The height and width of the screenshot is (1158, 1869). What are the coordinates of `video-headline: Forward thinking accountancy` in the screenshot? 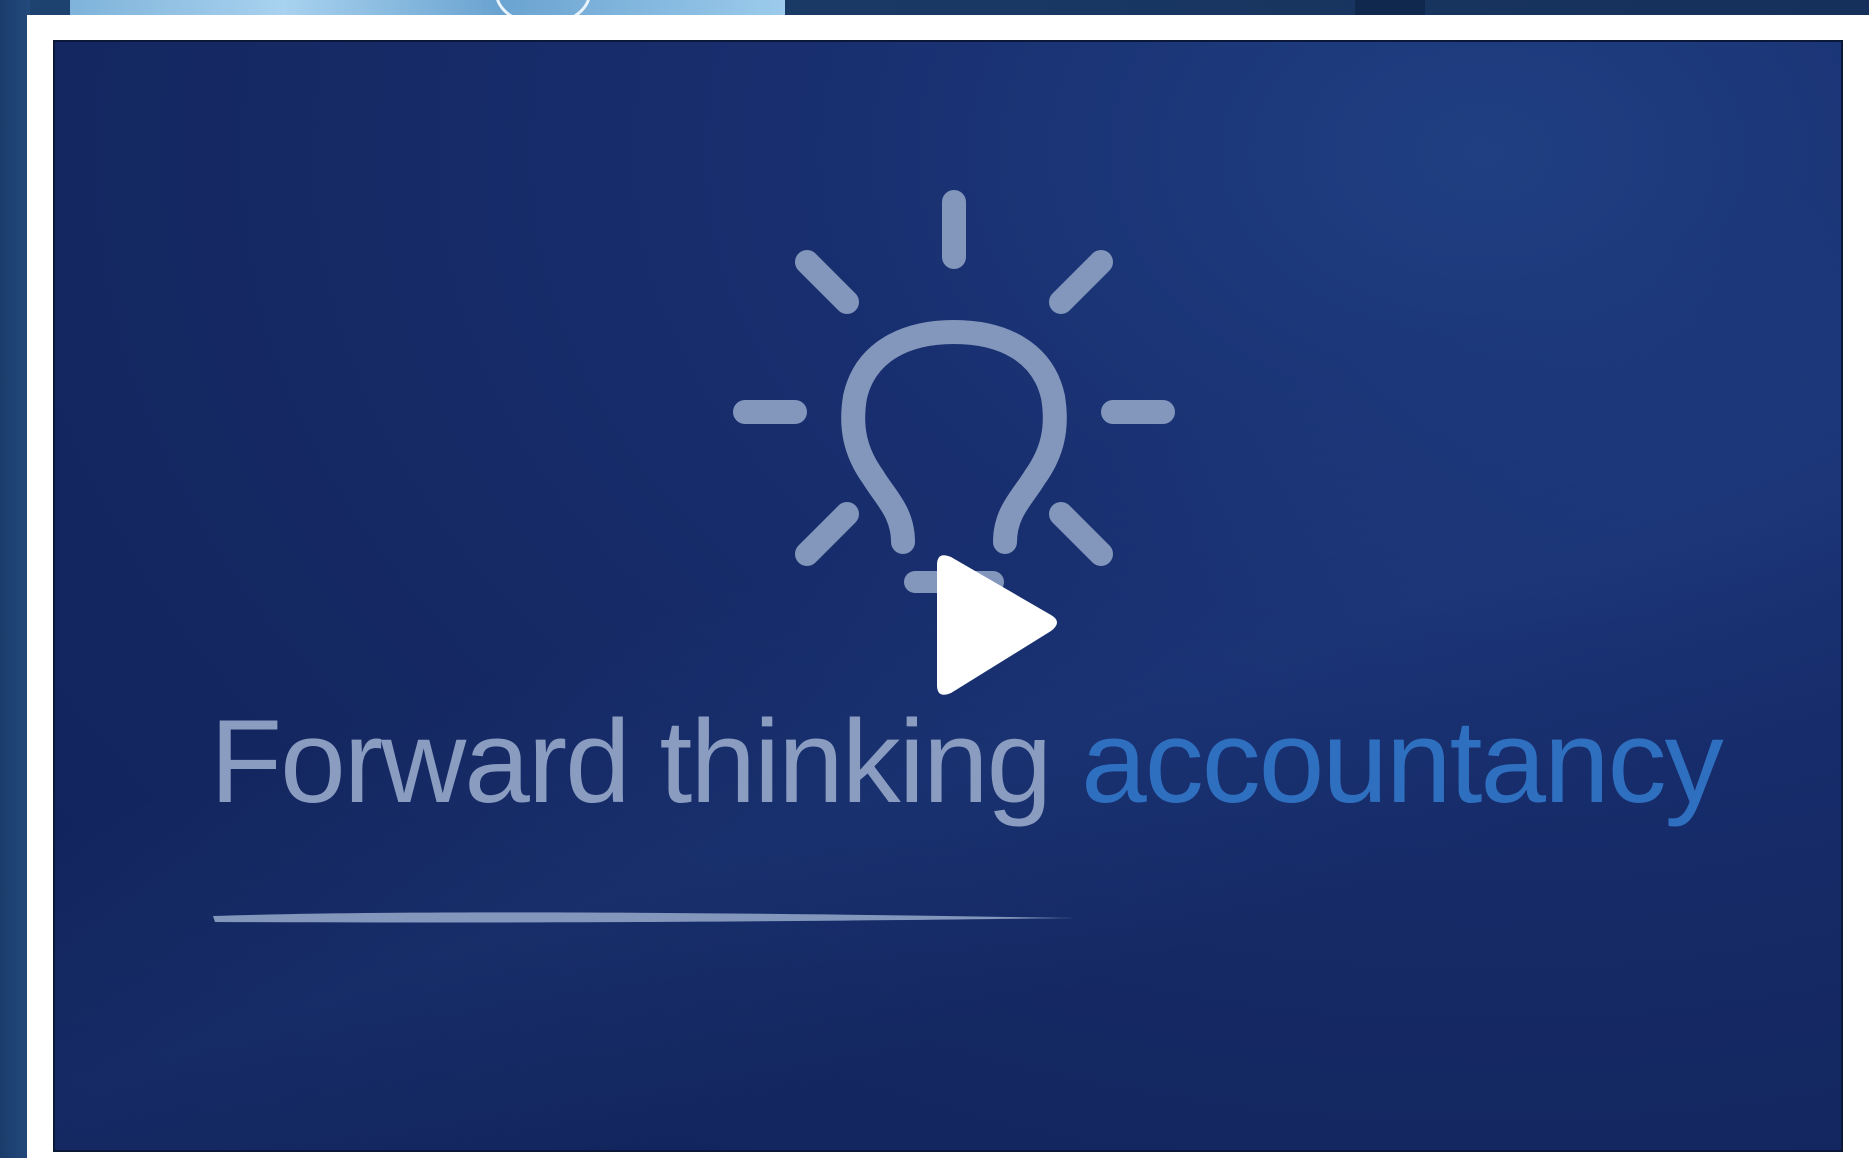 It's located at (967, 763).